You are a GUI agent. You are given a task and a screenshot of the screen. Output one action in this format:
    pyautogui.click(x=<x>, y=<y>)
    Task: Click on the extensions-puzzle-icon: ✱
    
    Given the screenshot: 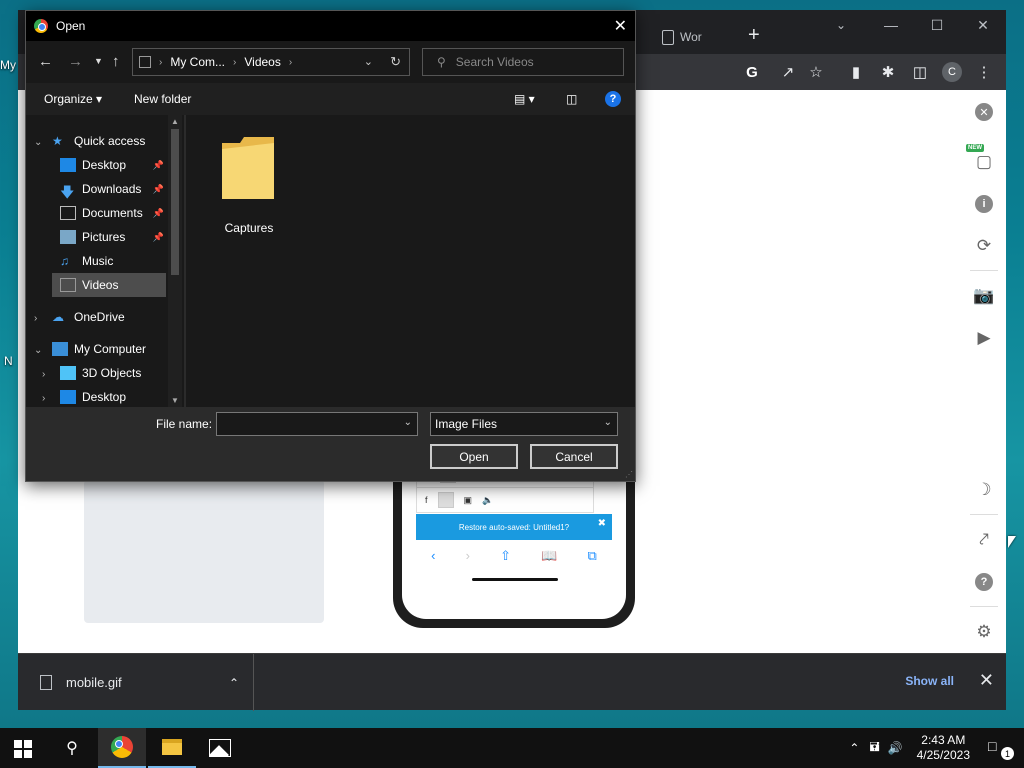 What is the action you would take?
    pyautogui.click(x=888, y=72)
    